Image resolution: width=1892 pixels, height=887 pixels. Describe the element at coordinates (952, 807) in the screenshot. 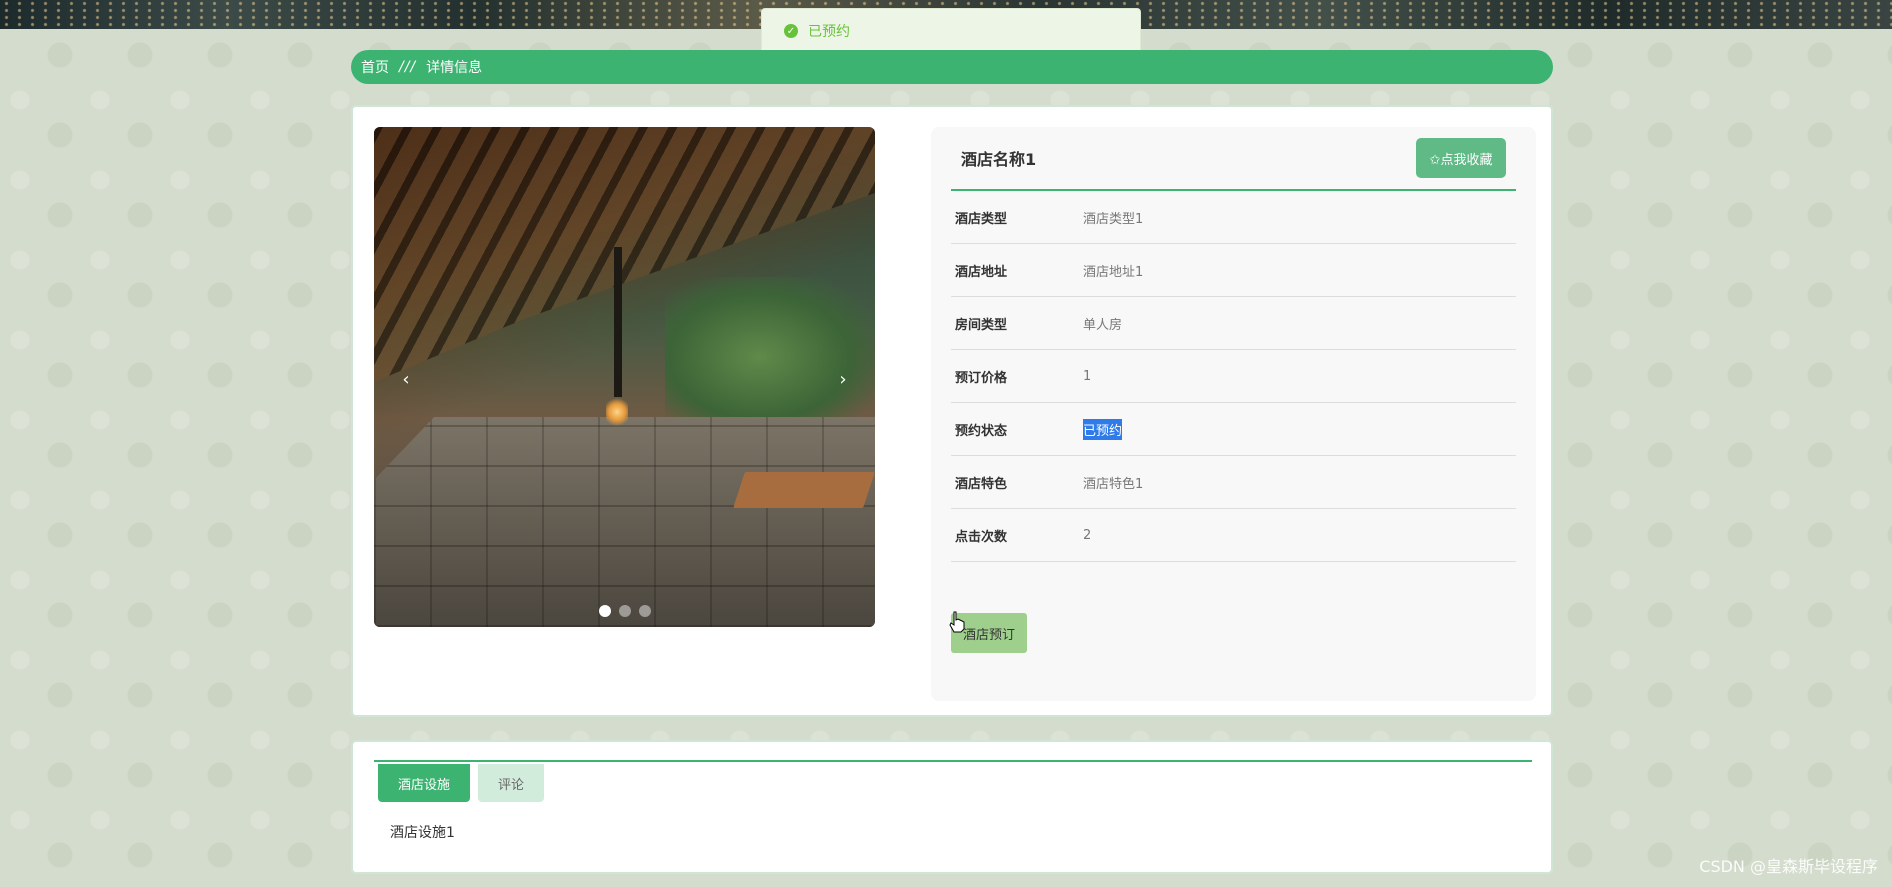

I see `tabs-card: 酒店设施 评论 酒店设施1` at that location.